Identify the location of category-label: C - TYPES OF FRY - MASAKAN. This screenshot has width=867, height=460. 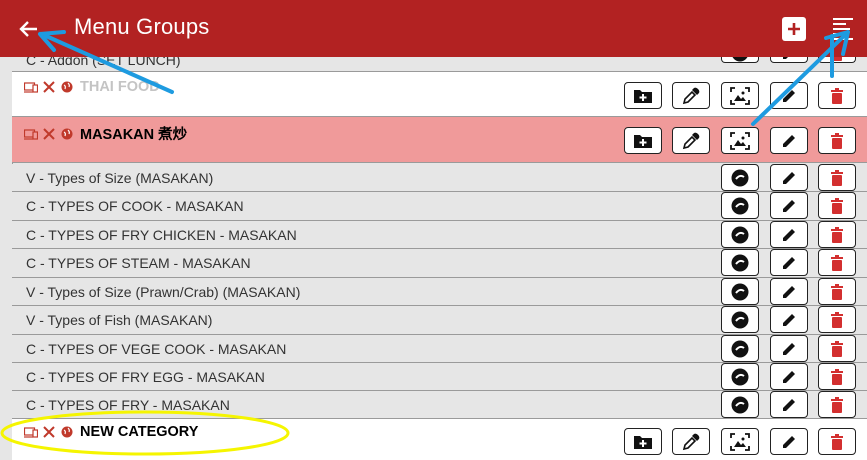
(128, 405).